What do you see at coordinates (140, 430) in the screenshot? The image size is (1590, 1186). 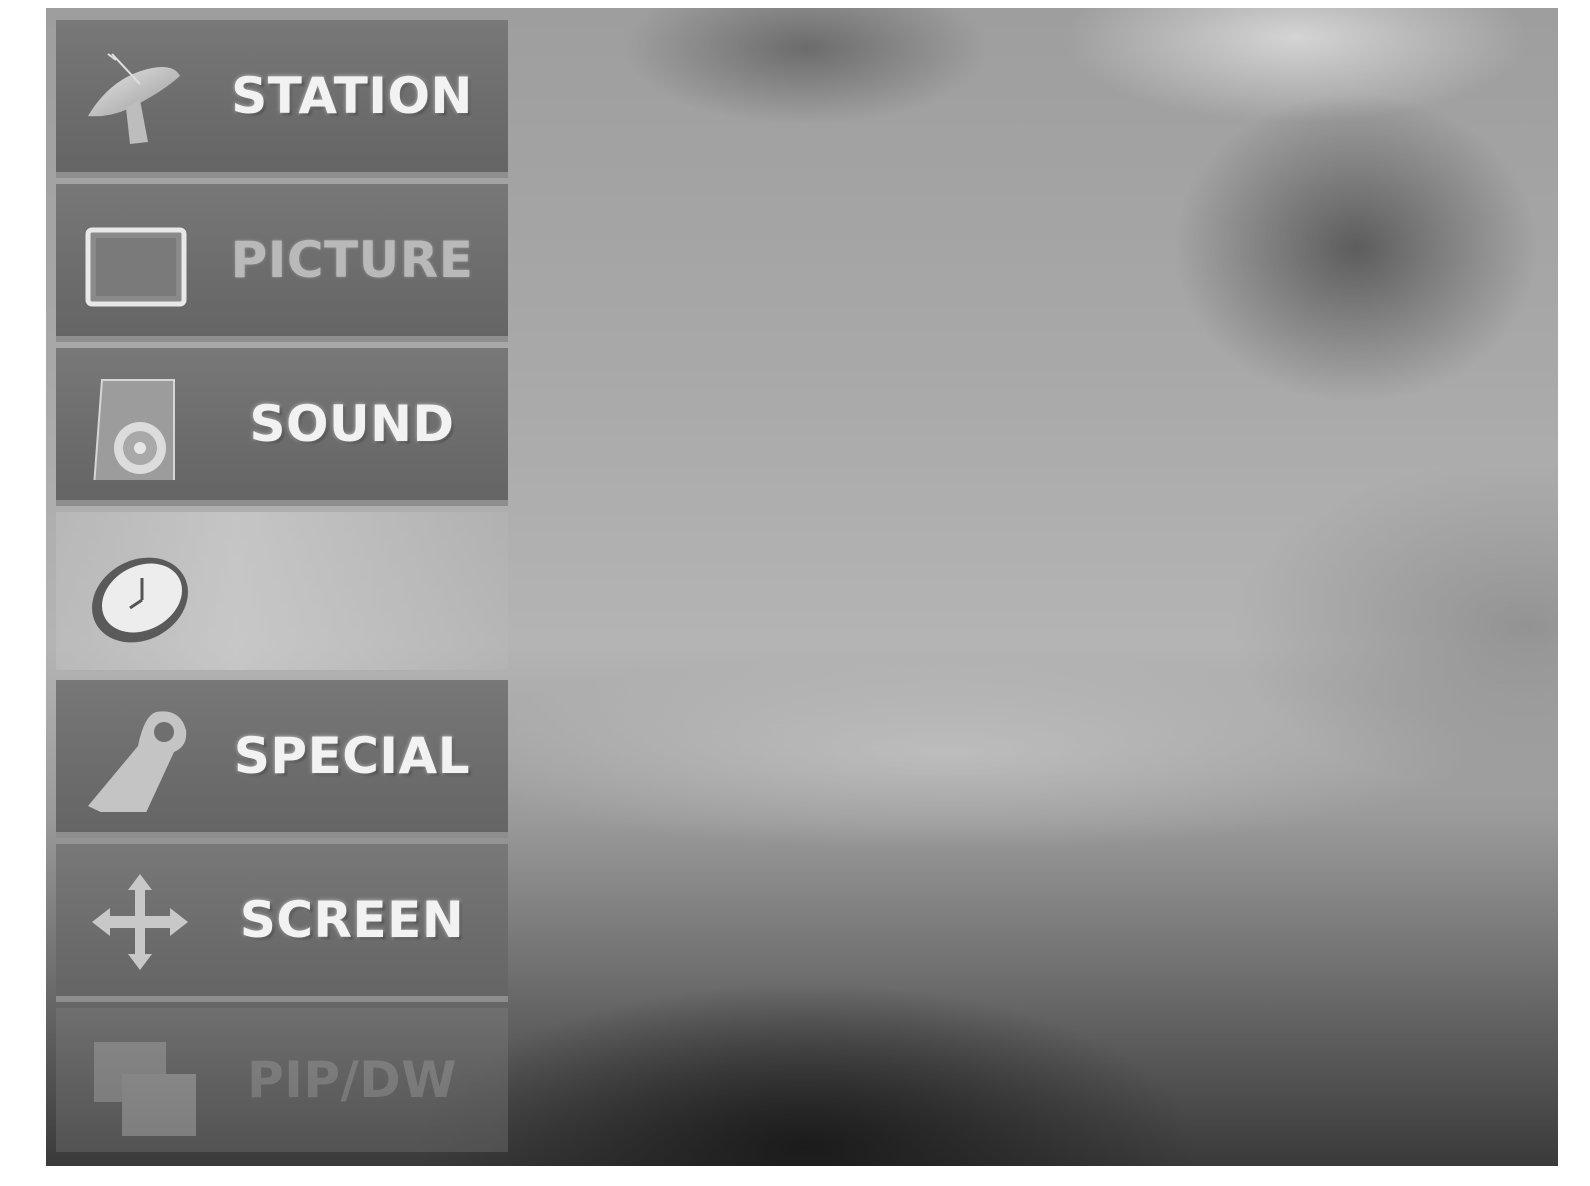 I see `speaker-icon` at bounding box center [140, 430].